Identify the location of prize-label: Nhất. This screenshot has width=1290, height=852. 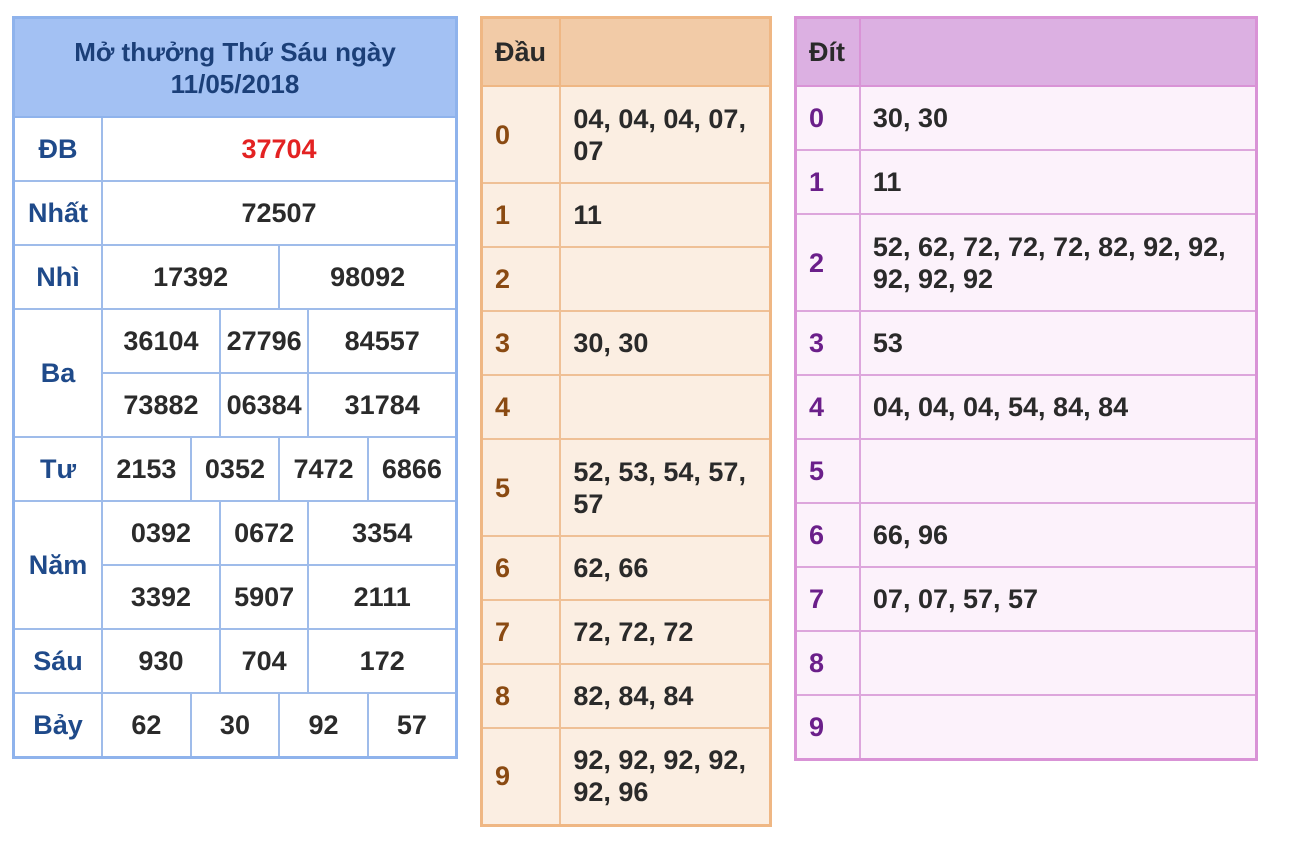
(58, 213).